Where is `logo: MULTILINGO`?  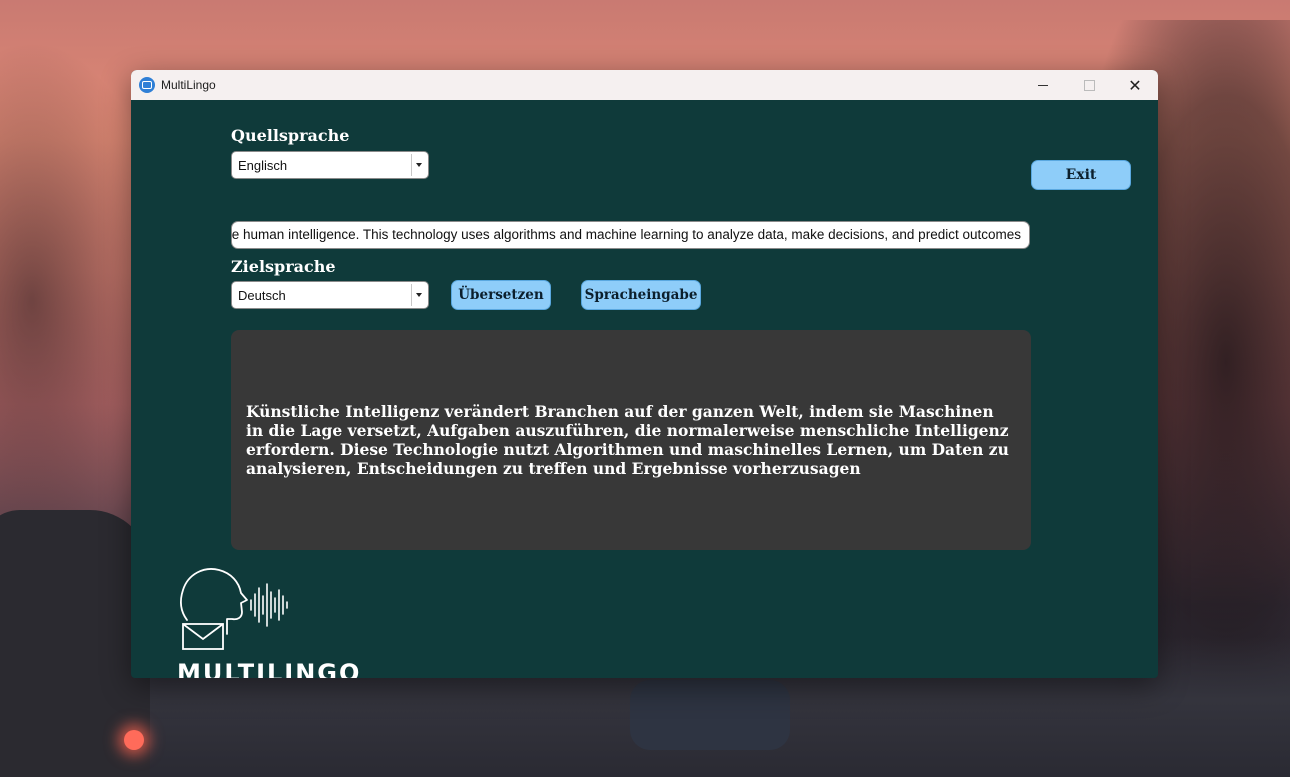 logo: MULTILINGO is located at coordinates (271, 620).